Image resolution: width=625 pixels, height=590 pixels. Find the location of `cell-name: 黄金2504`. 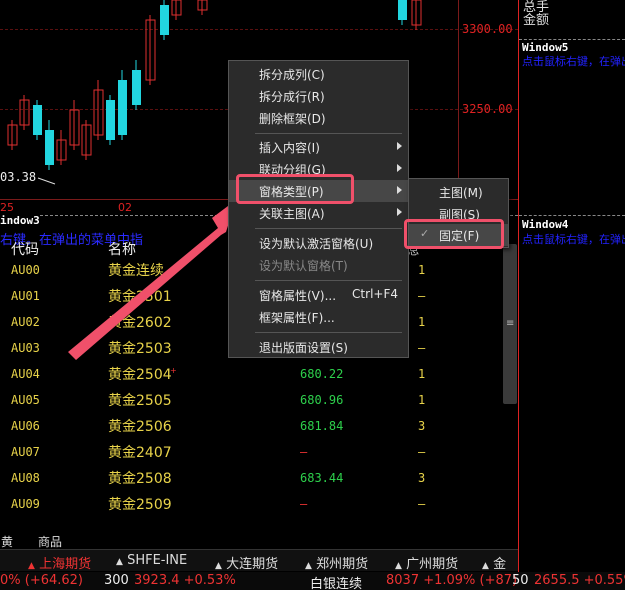

cell-name: 黄金2504 is located at coordinates (140, 375).